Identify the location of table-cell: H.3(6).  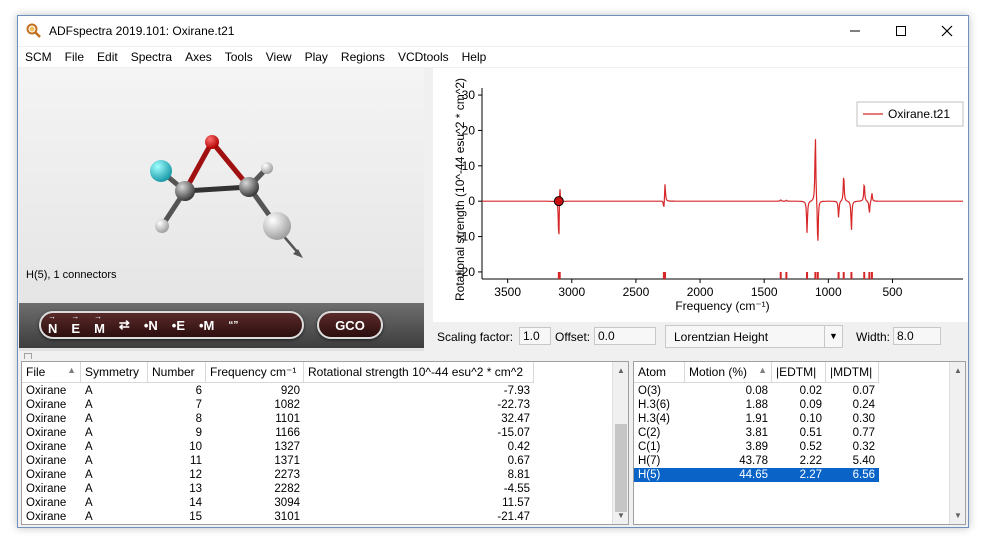
(654, 405).